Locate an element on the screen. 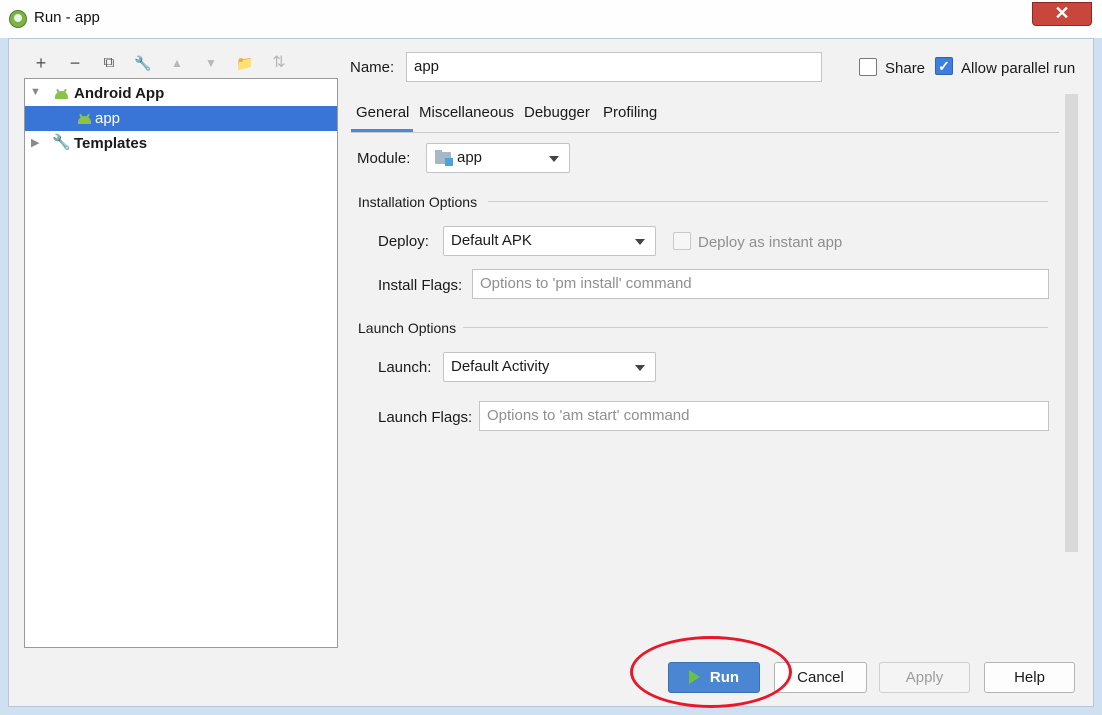 The height and width of the screenshot is (715, 1102). module-folder-icon is located at coordinates (444, 158).